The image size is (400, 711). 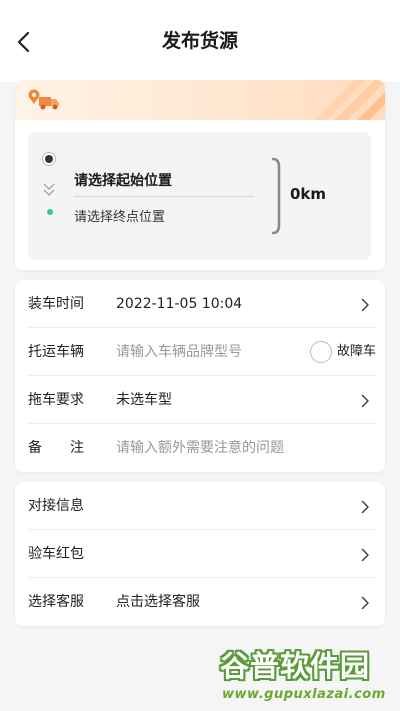 What do you see at coordinates (119, 215) in the screenshot?
I see `end-location-field: 请选择终点位置` at bounding box center [119, 215].